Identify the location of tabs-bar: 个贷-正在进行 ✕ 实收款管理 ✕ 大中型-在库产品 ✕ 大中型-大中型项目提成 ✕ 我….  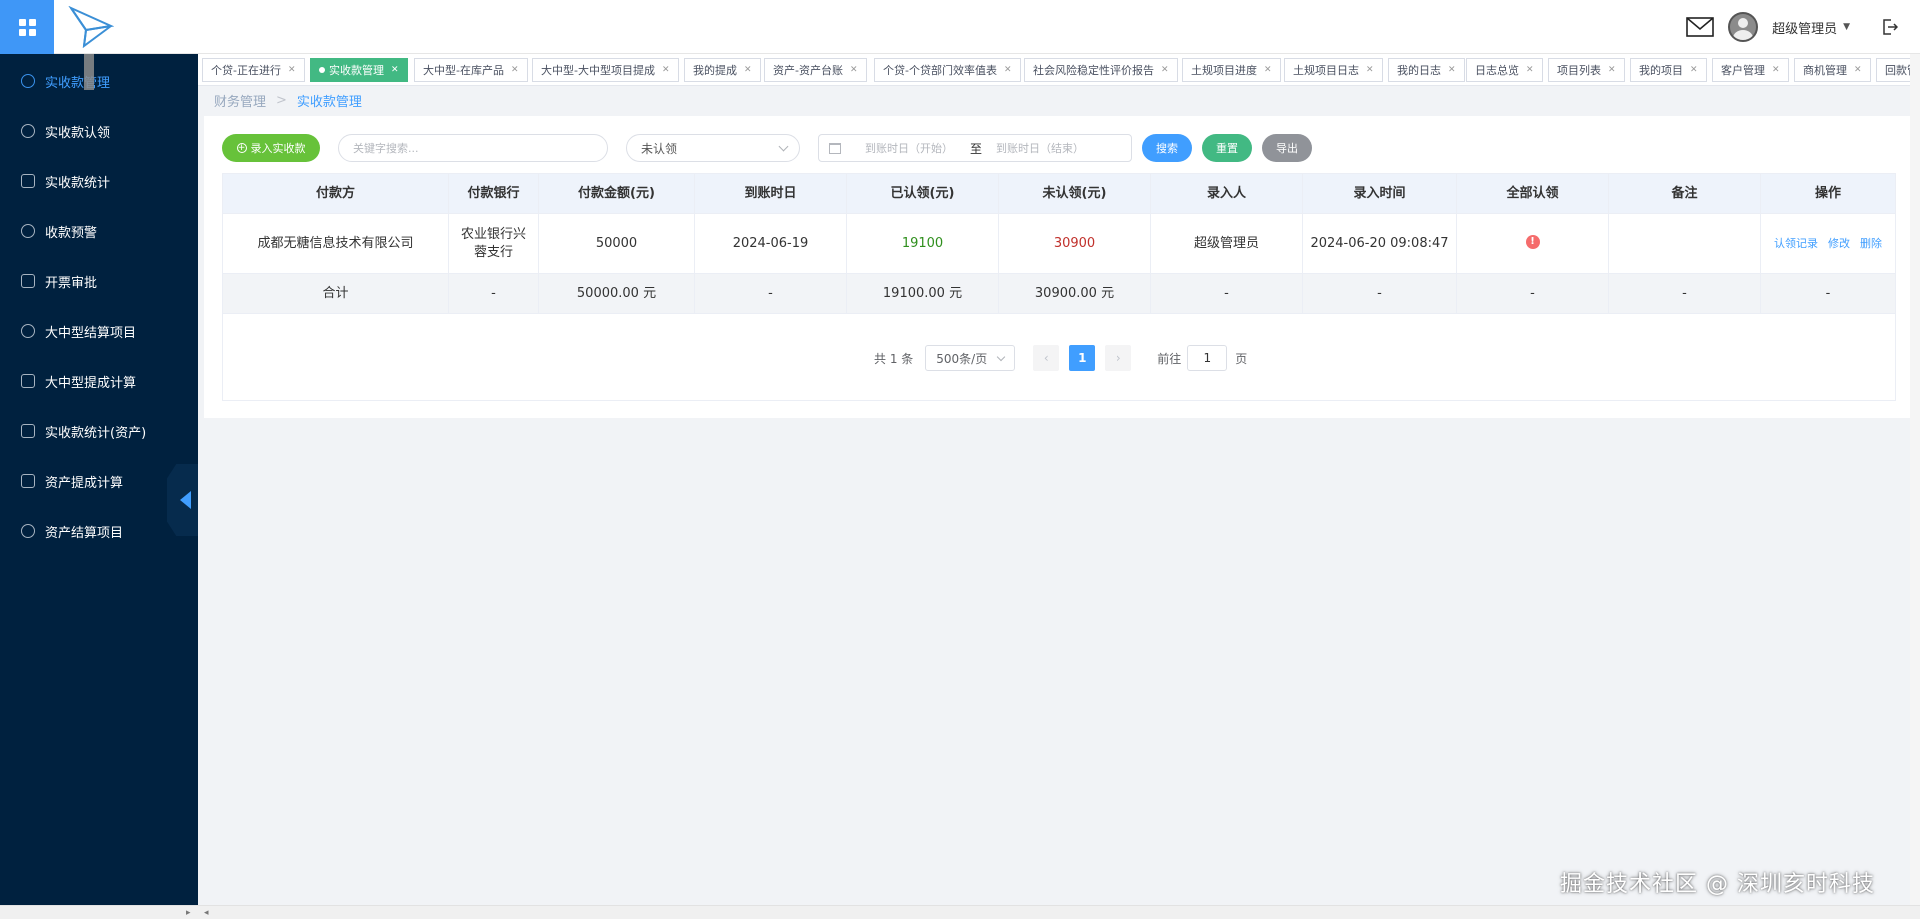
(1059, 70).